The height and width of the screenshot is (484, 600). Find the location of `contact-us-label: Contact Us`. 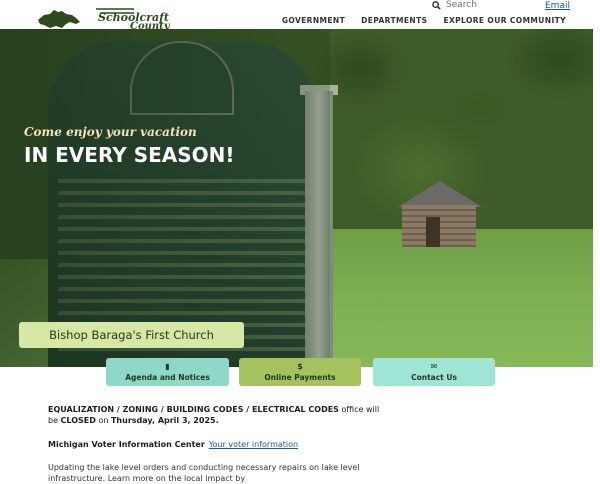

contact-us-label: Contact Us is located at coordinates (434, 377).